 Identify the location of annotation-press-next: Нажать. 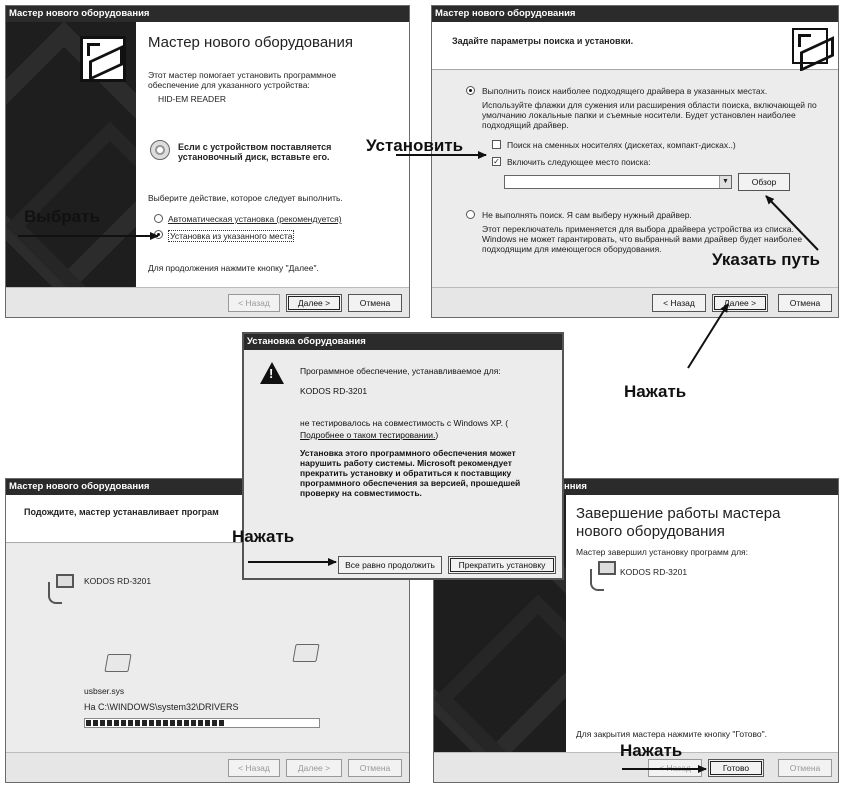
(655, 391).